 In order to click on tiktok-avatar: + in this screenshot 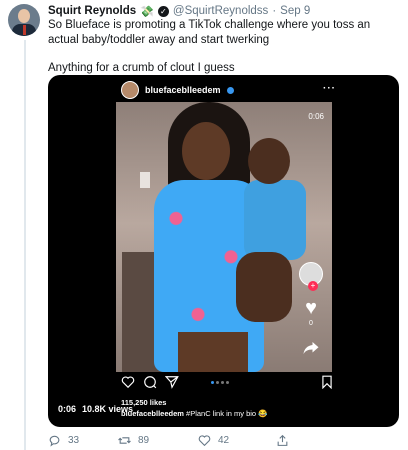, I will do `click(311, 276)`.